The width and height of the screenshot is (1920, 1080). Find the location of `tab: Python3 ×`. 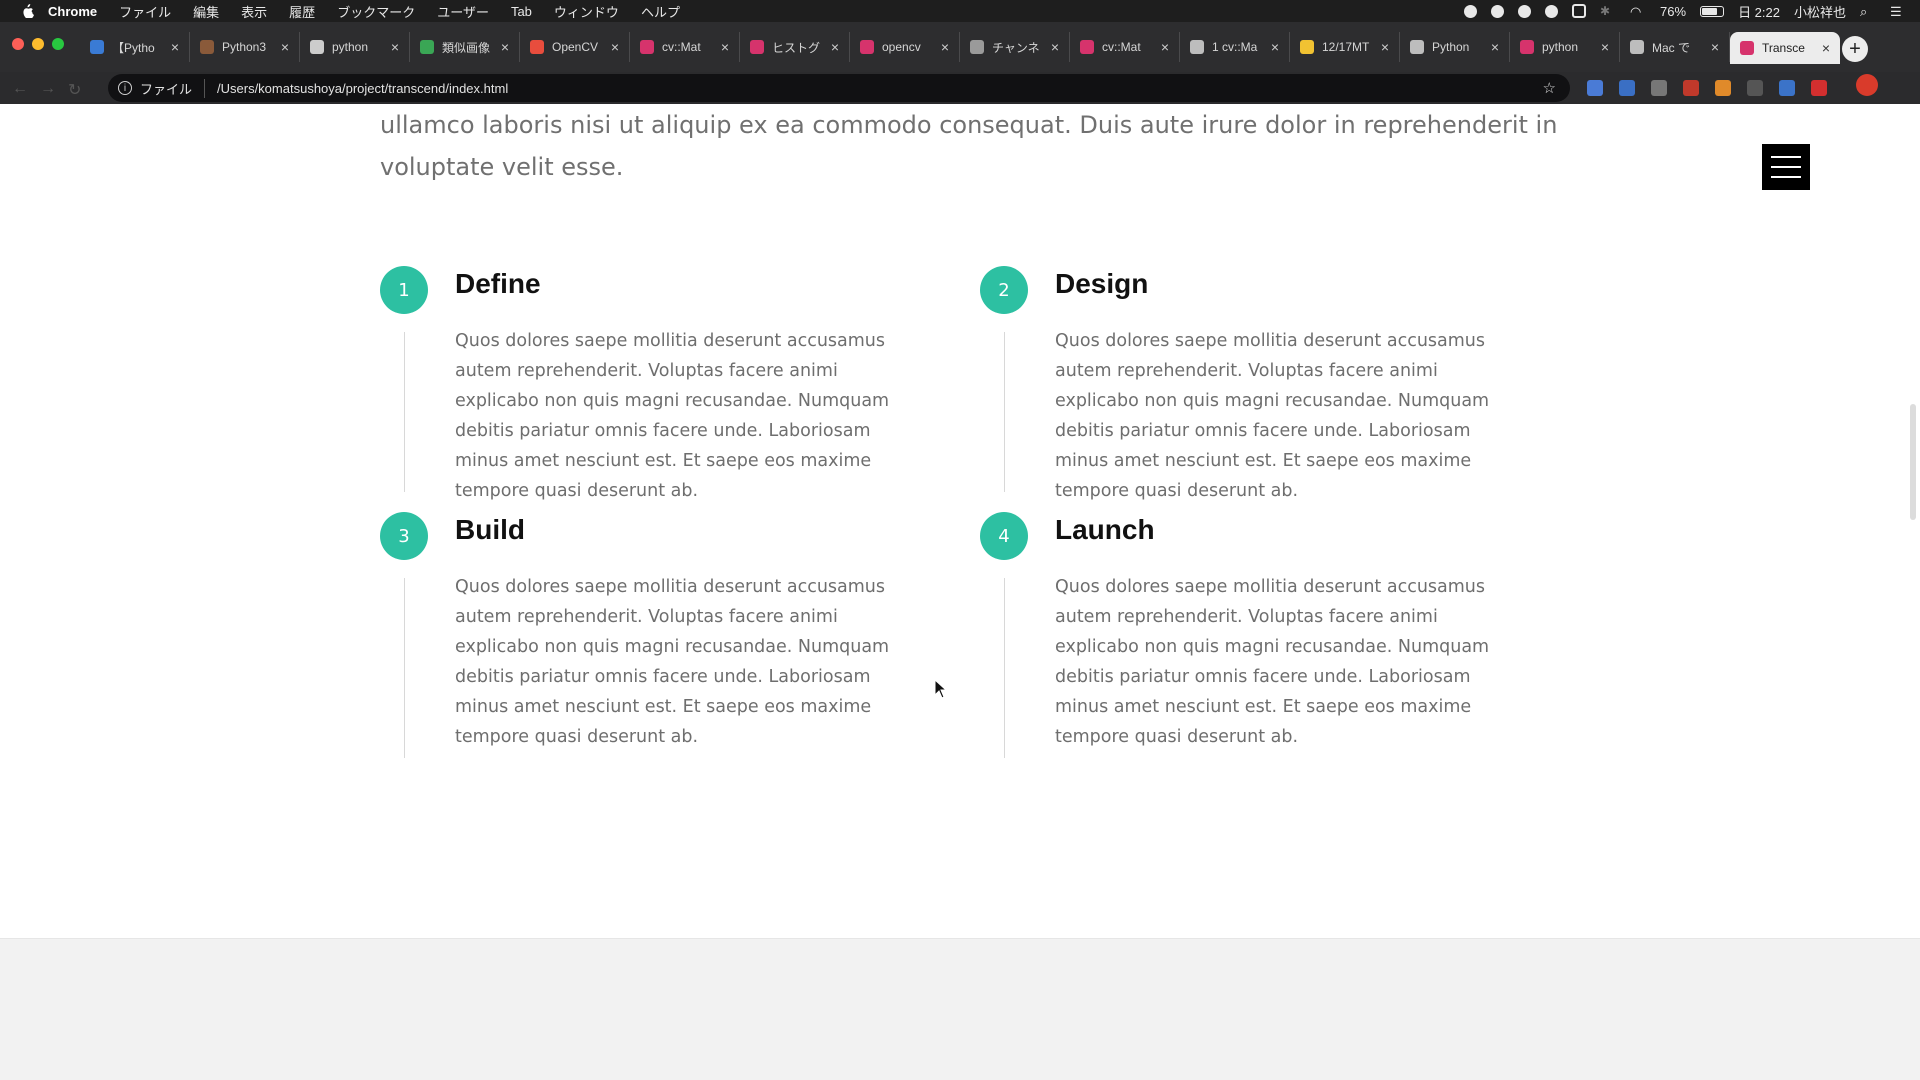

tab: Python3 × is located at coordinates (245, 47).